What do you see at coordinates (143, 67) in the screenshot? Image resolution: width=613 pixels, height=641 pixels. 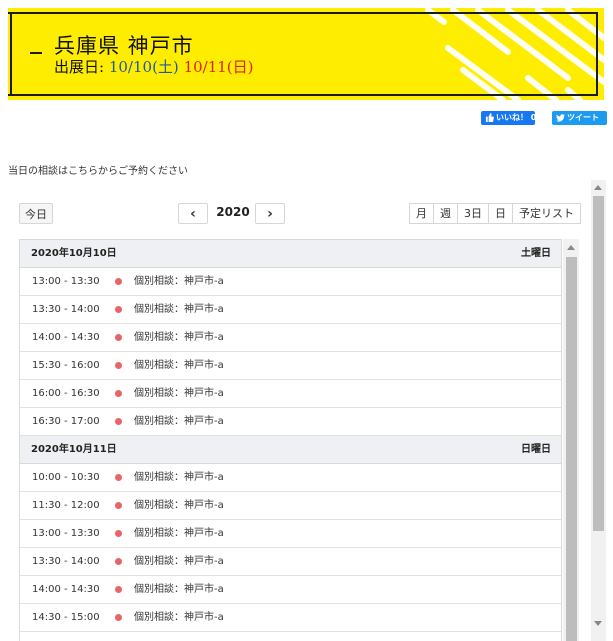 I see `date-saturday: 10/10(土)` at bounding box center [143, 67].